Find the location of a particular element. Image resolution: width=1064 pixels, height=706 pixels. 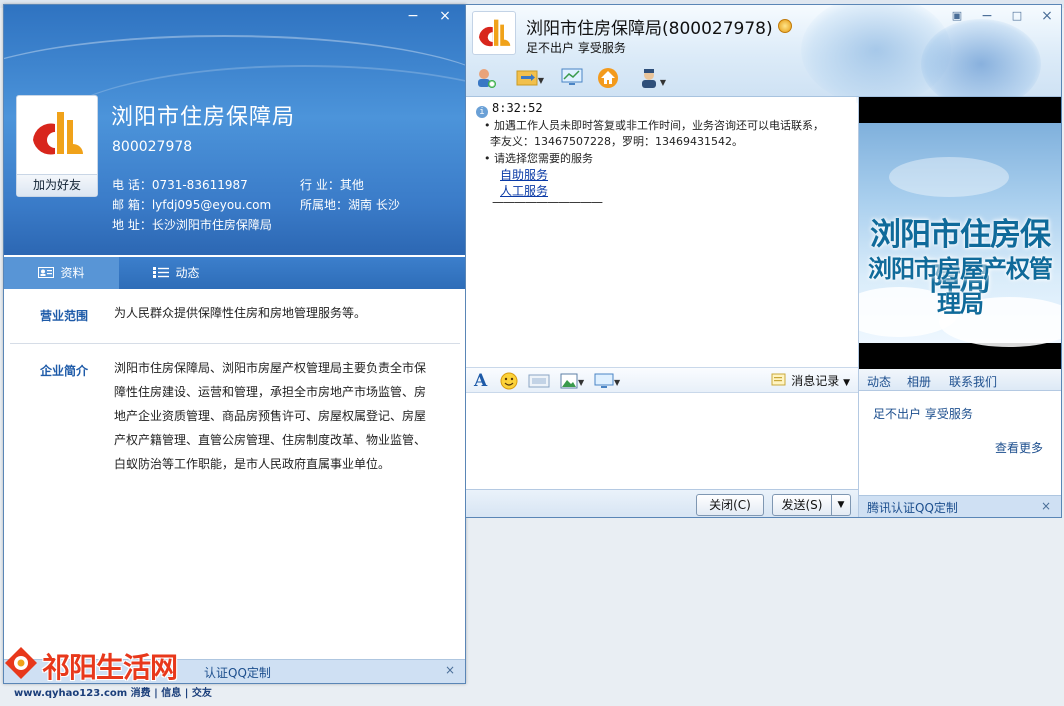

view-more-link: 查看更多 is located at coordinates (1019, 447).